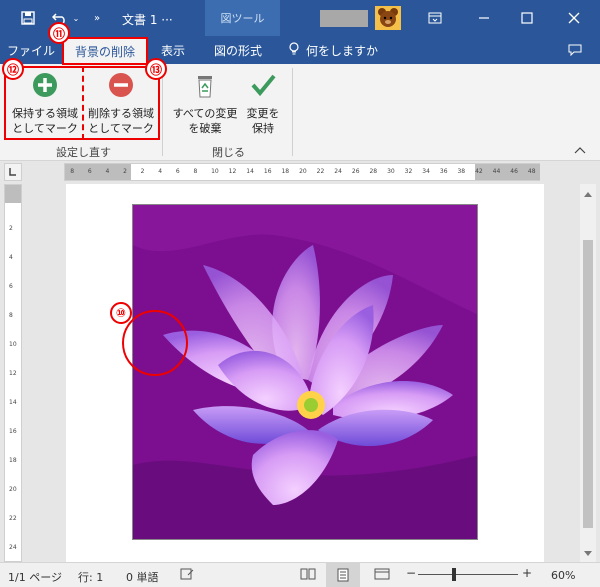  Describe the element at coordinates (28, 18) in the screenshot. I see `save-icon` at that location.